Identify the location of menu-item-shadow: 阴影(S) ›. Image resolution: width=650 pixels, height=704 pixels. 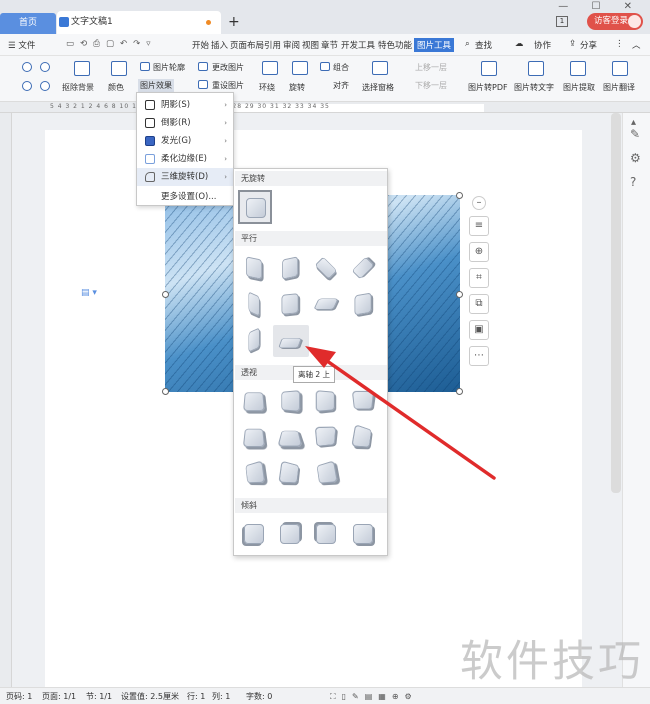
(185, 105).